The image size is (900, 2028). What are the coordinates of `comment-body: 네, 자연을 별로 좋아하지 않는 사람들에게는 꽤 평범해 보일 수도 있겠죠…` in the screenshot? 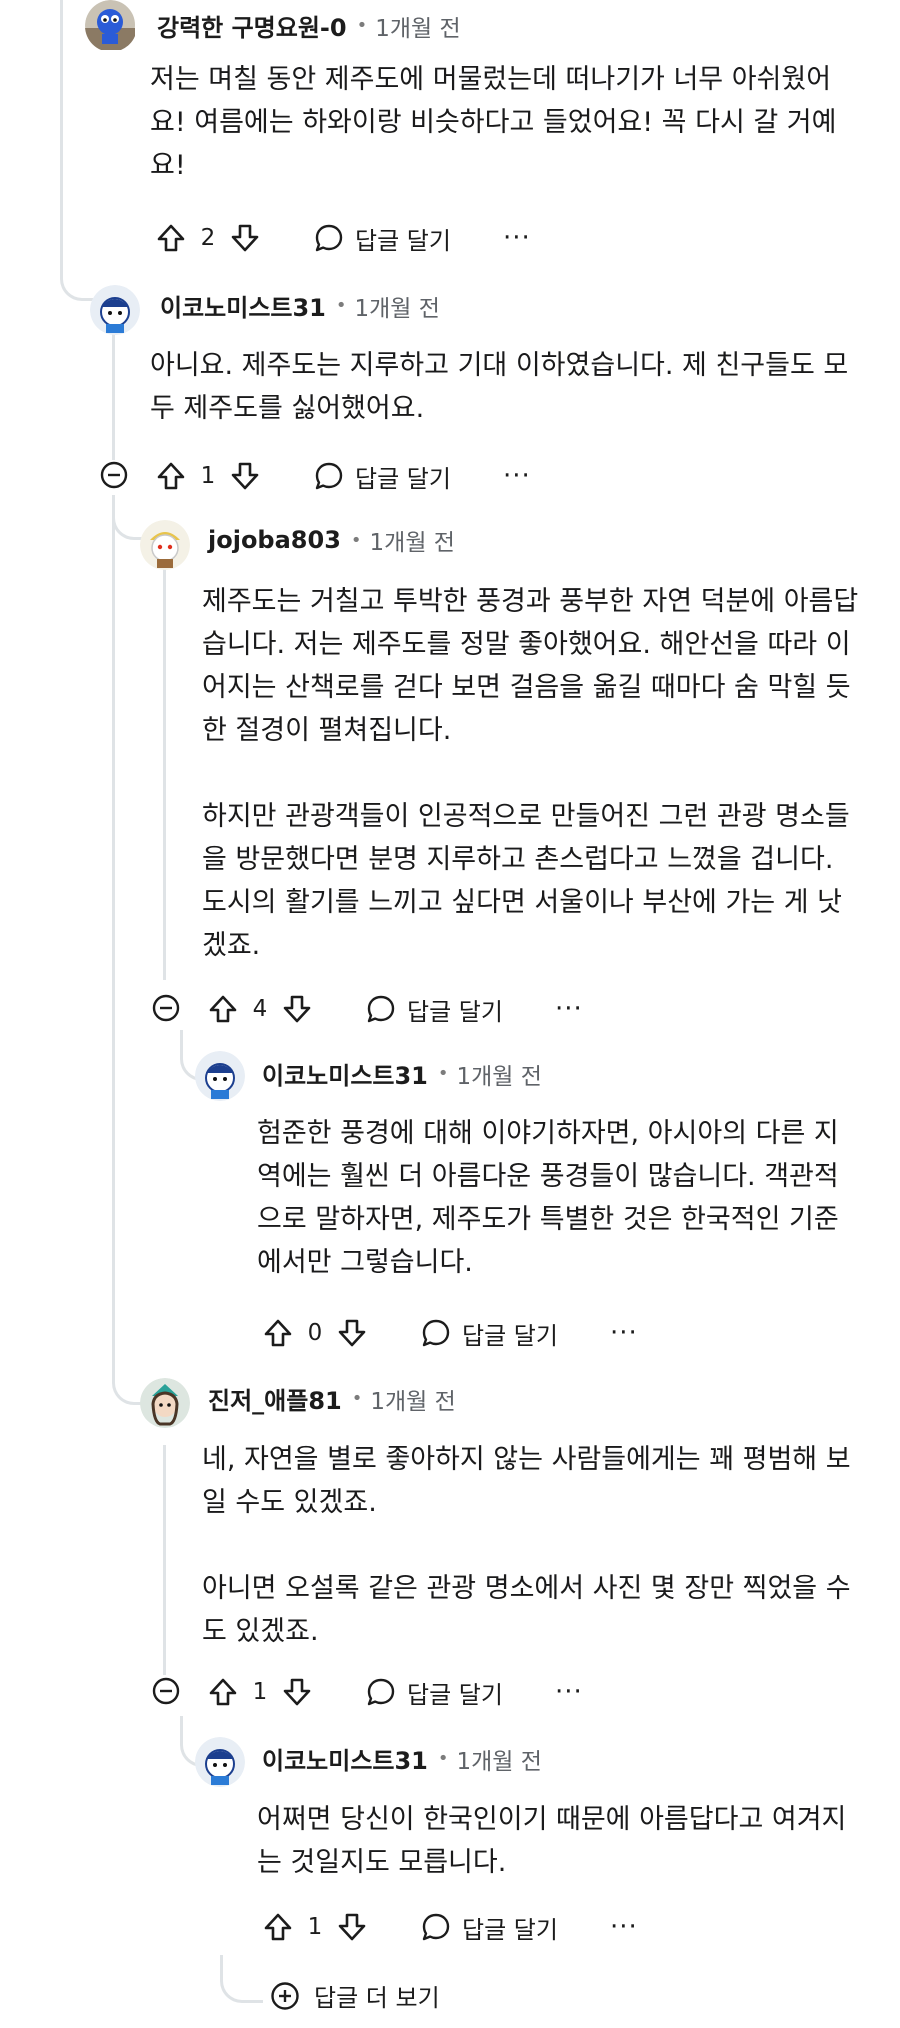 It's located at (532, 1545).